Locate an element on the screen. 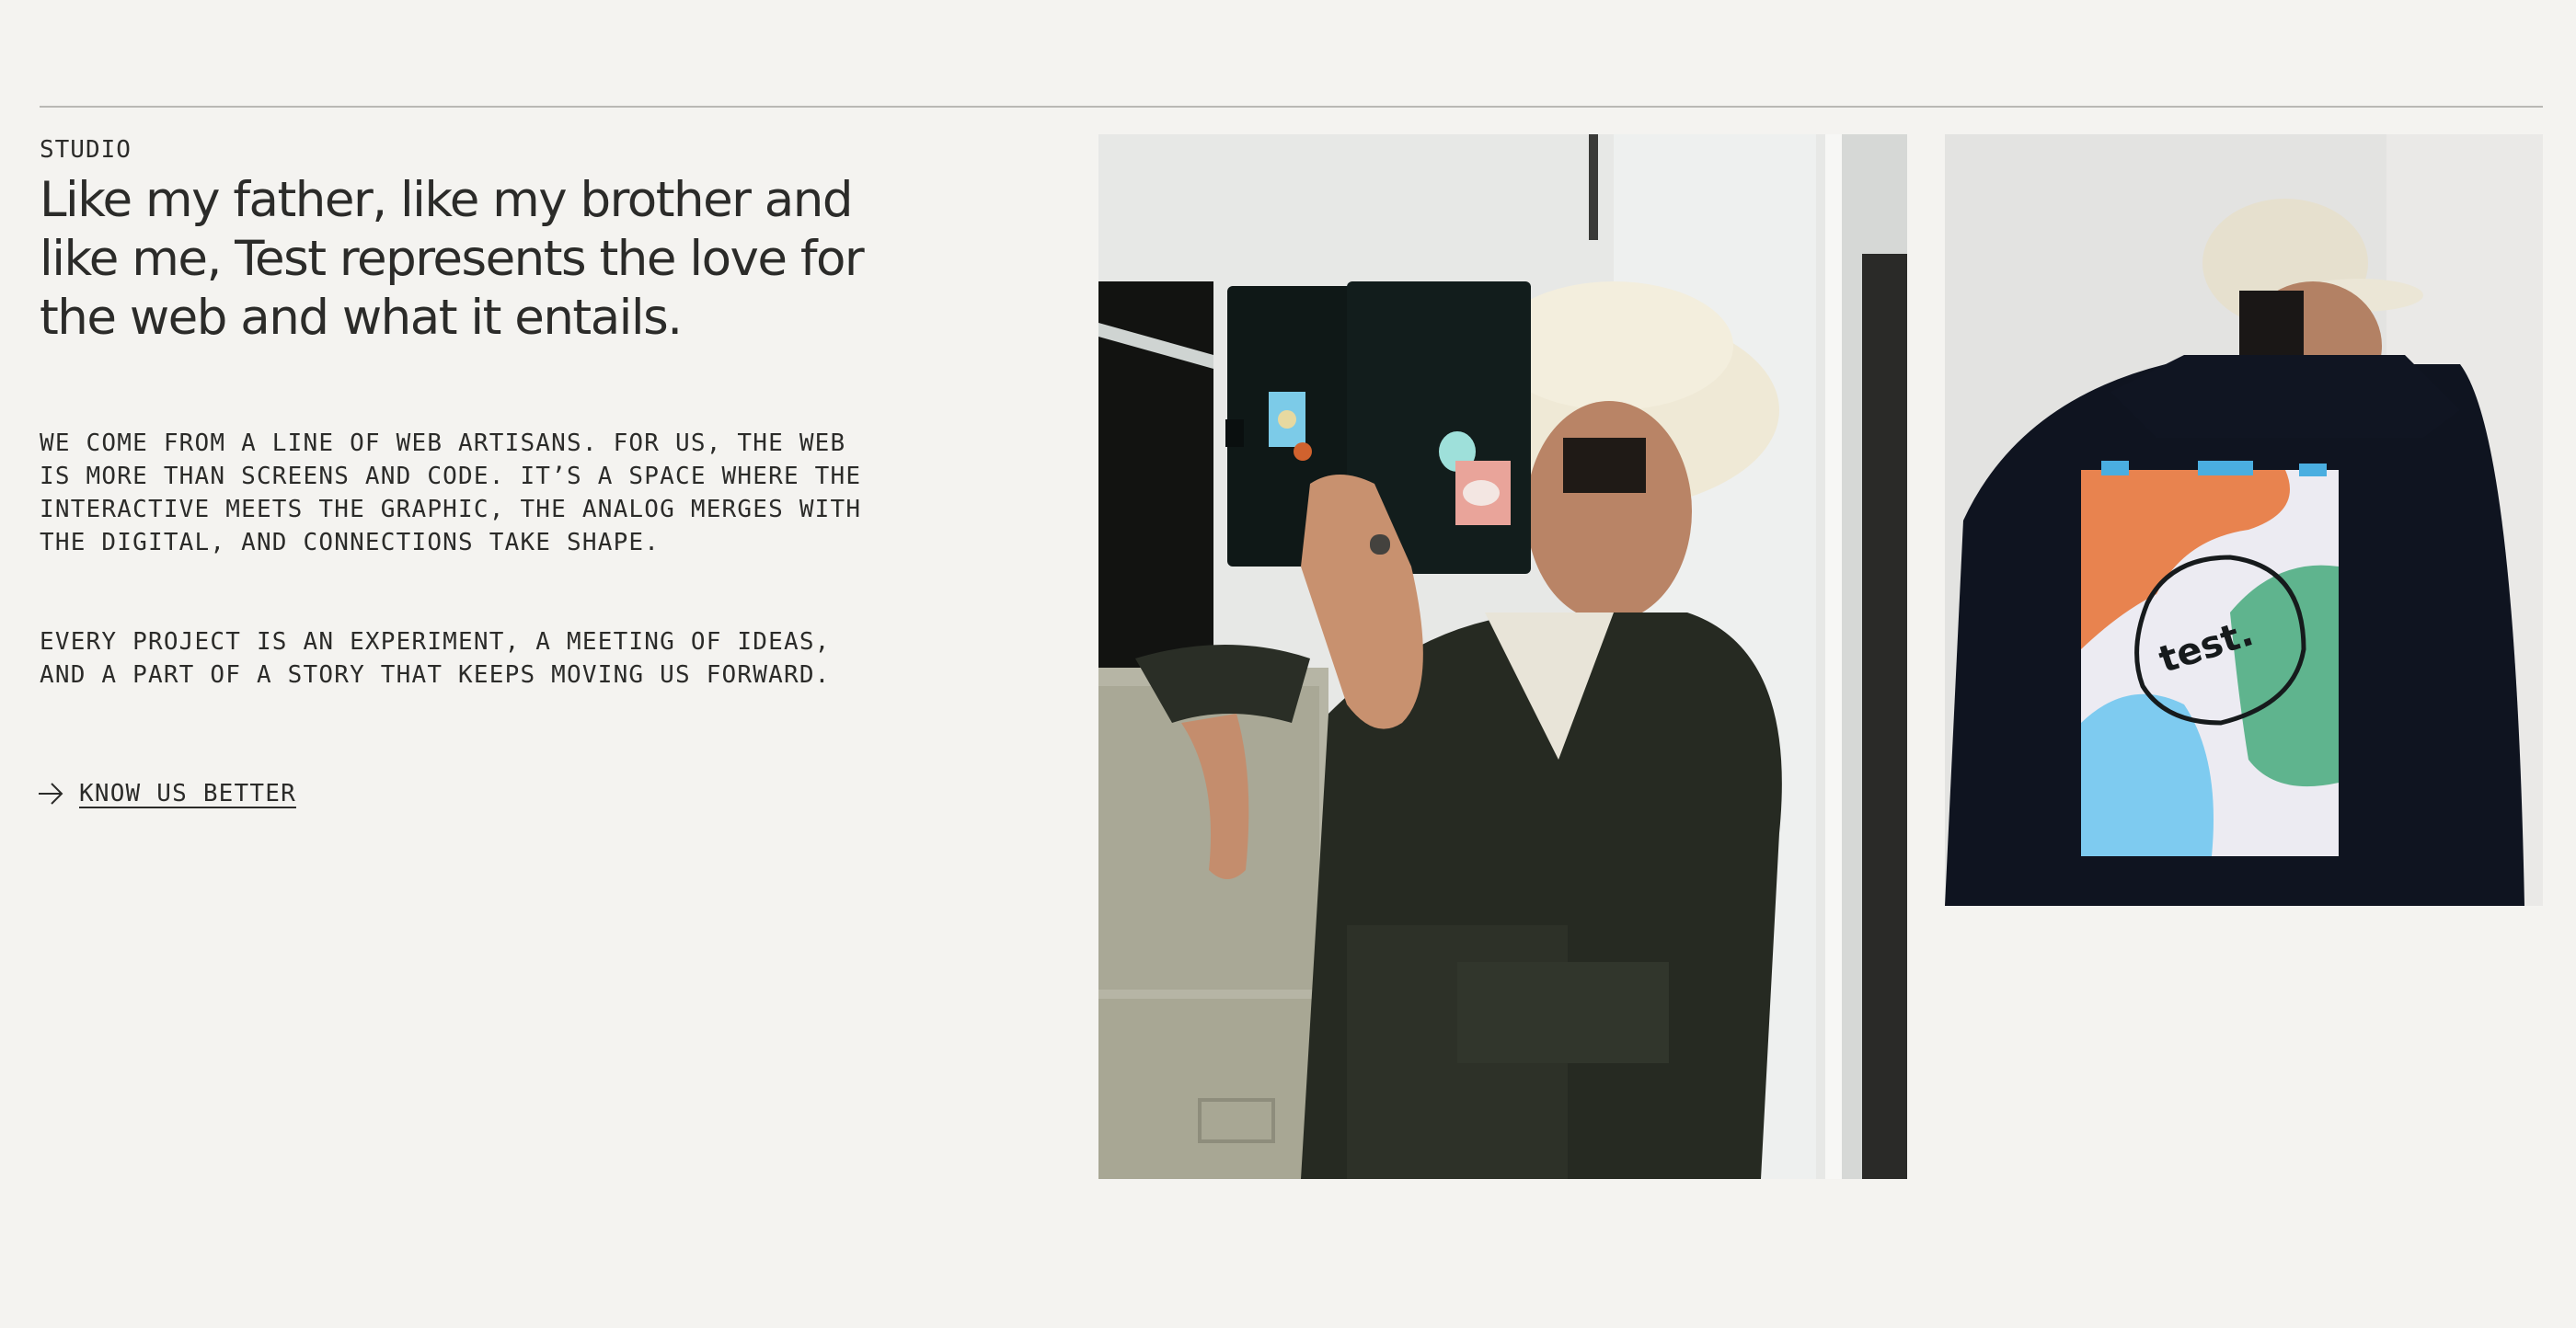 The height and width of the screenshot is (1328, 2576). arrow-right-icon is located at coordinates (51, 794).